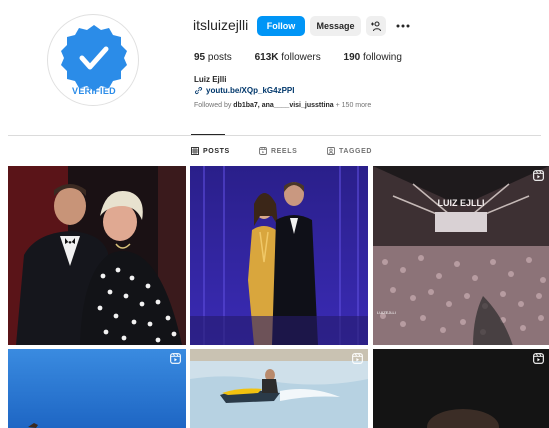  I want to click on post-image-jetski, so click(279, 388).